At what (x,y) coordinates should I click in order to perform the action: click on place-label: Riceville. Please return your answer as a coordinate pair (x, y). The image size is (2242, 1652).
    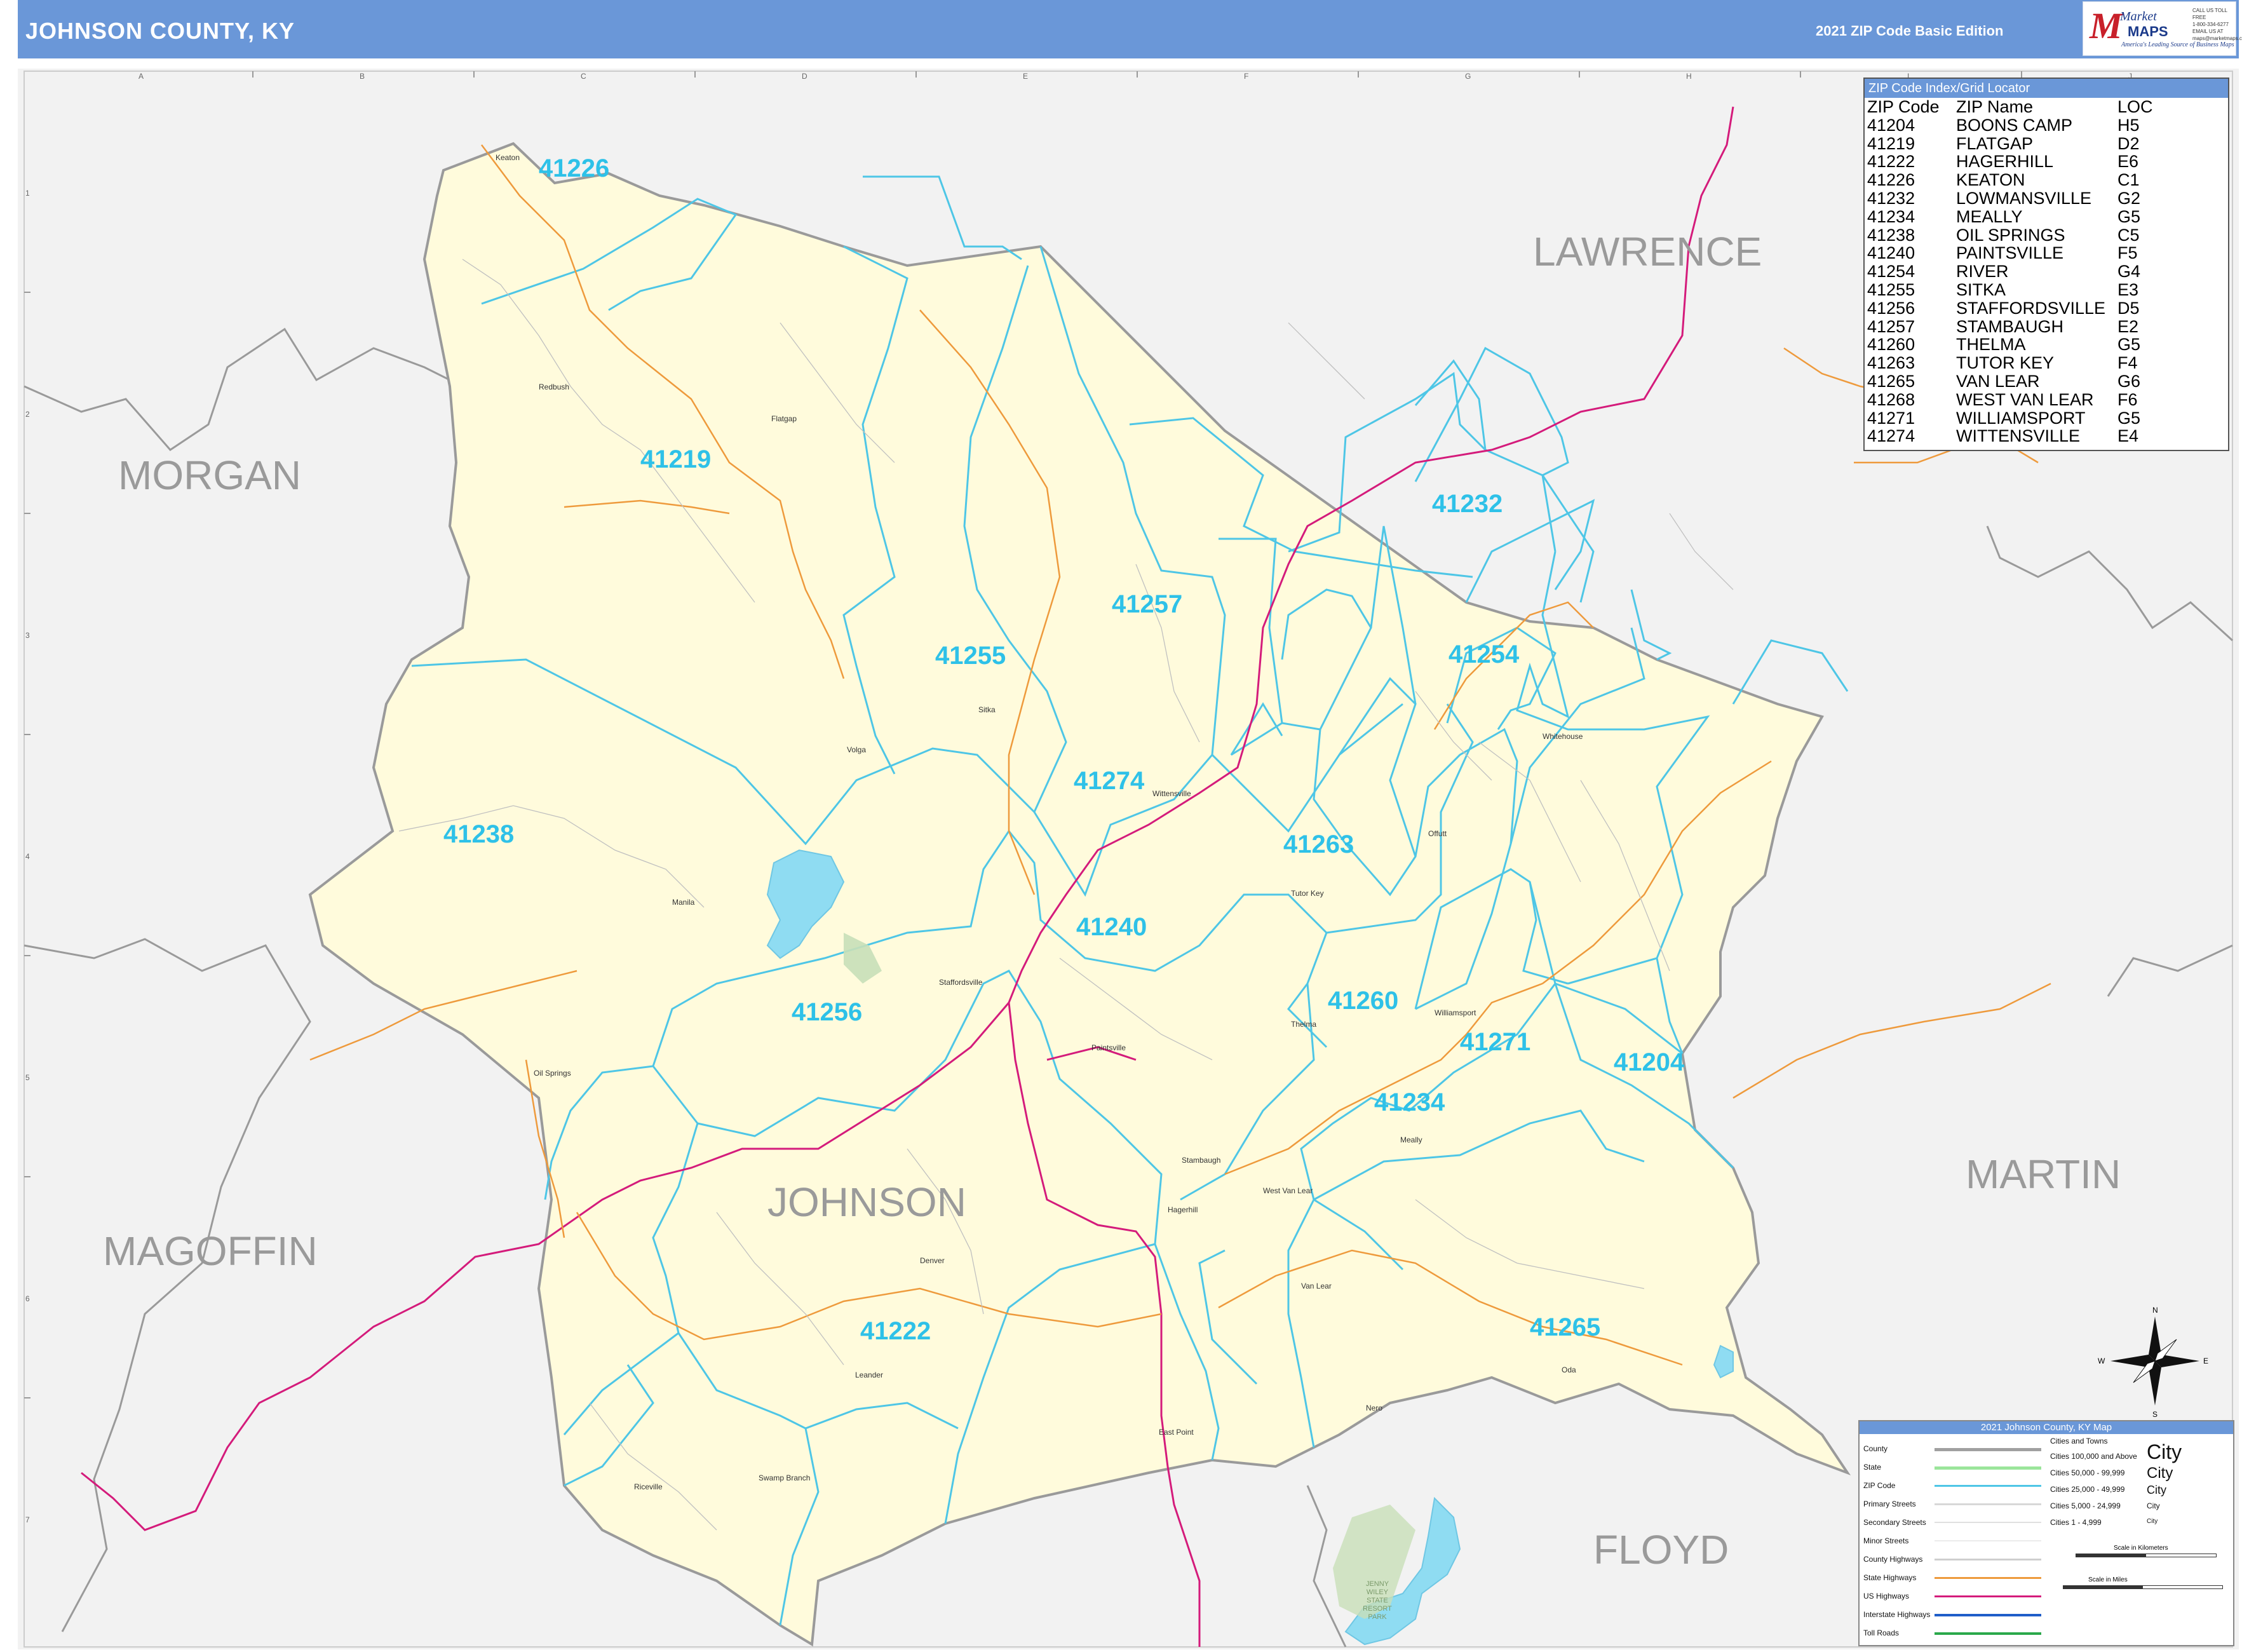
    Looking at the image, I should click on (648, 1486).